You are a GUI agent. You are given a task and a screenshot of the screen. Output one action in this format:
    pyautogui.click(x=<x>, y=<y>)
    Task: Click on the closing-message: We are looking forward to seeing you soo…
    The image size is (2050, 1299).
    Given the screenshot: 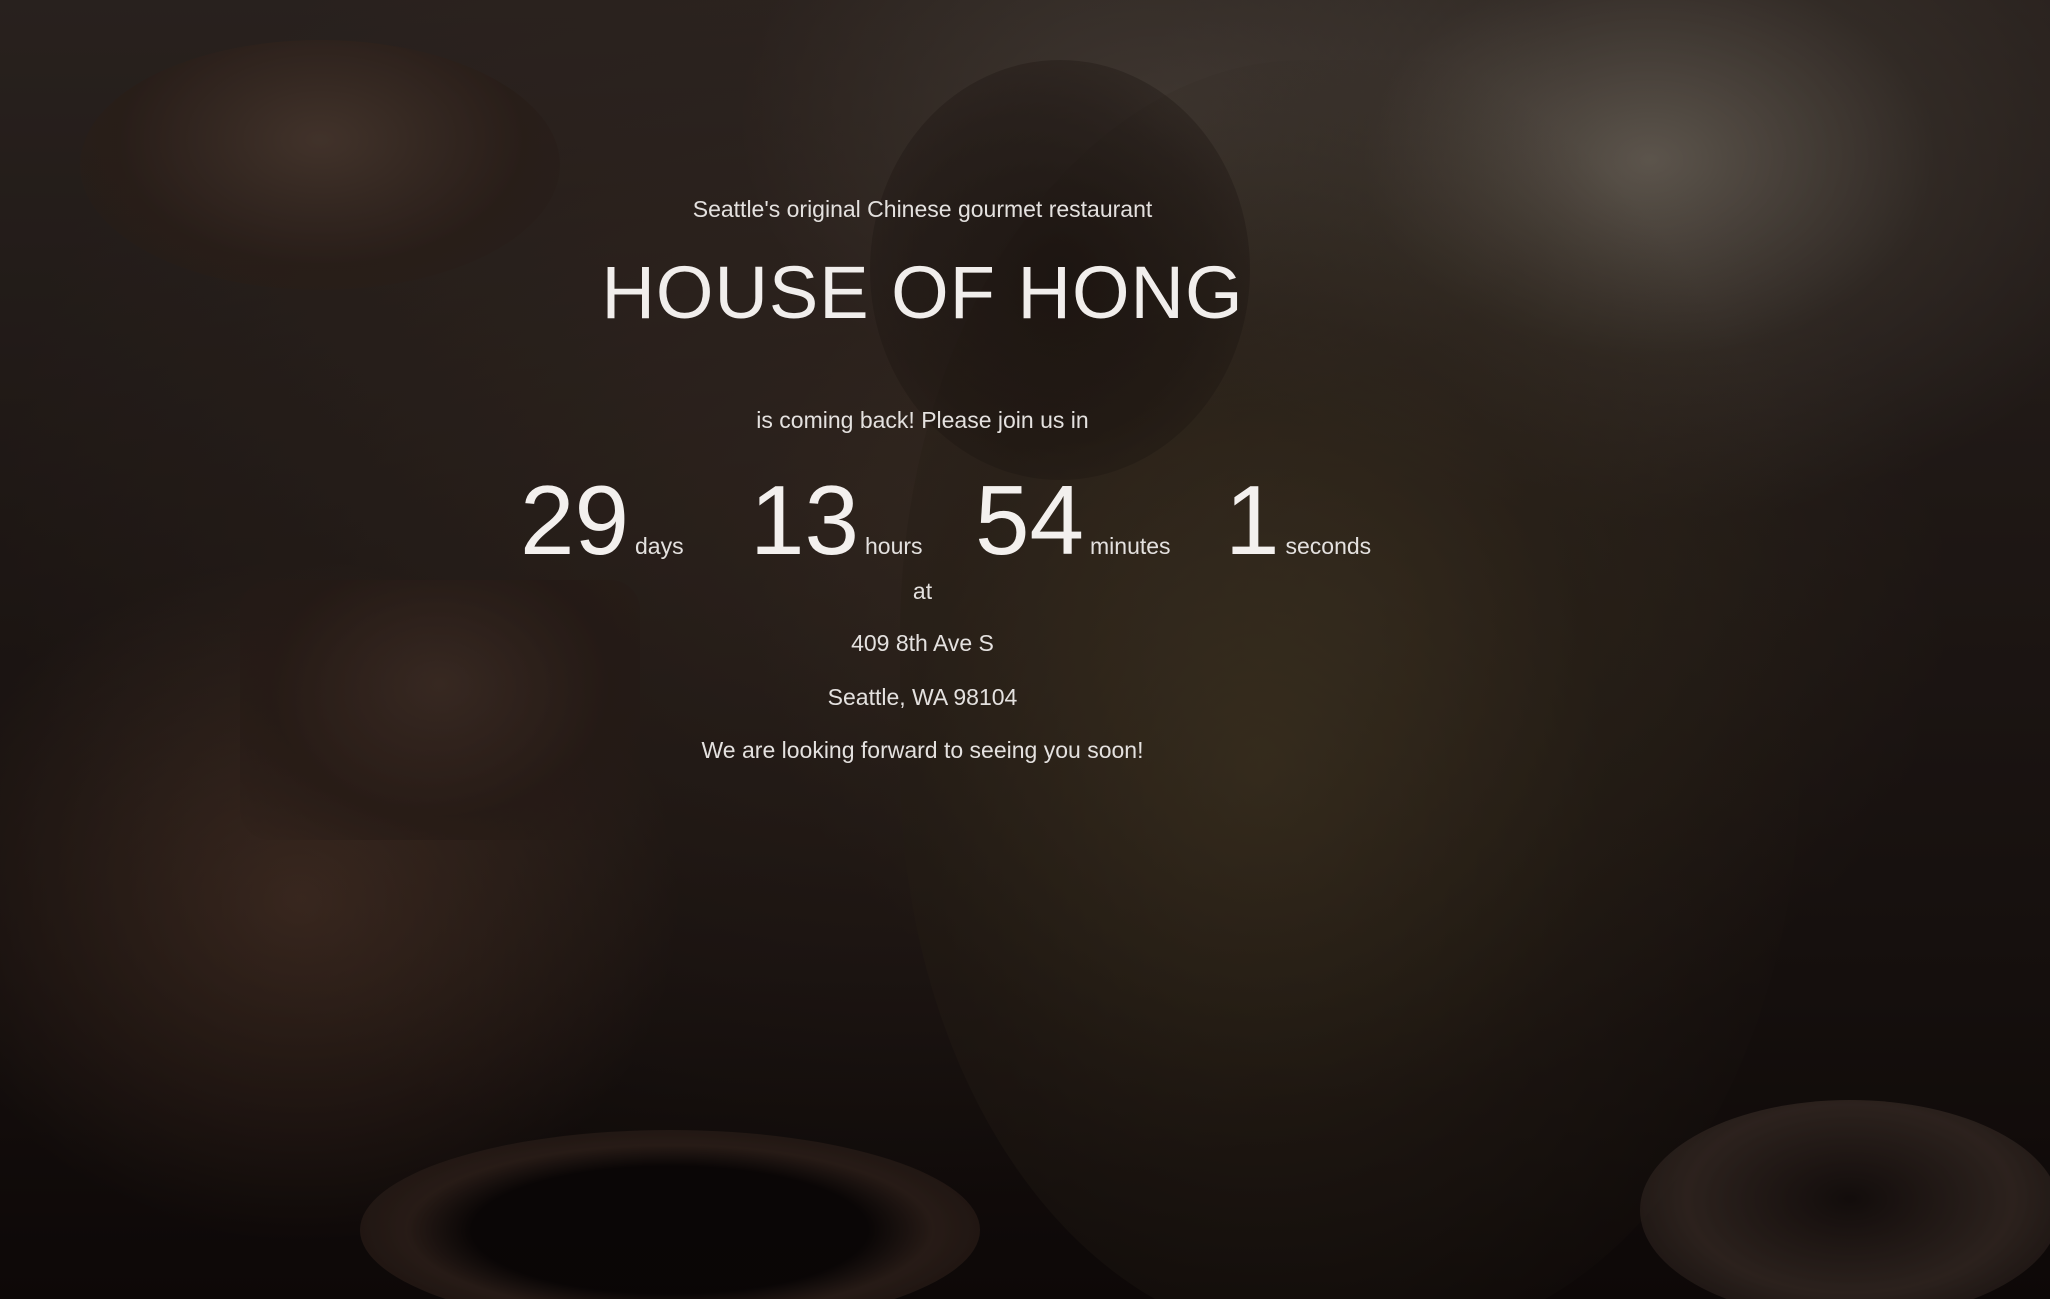 What is the action you would take?
    pyautogui.click(x=922, y=750)
    